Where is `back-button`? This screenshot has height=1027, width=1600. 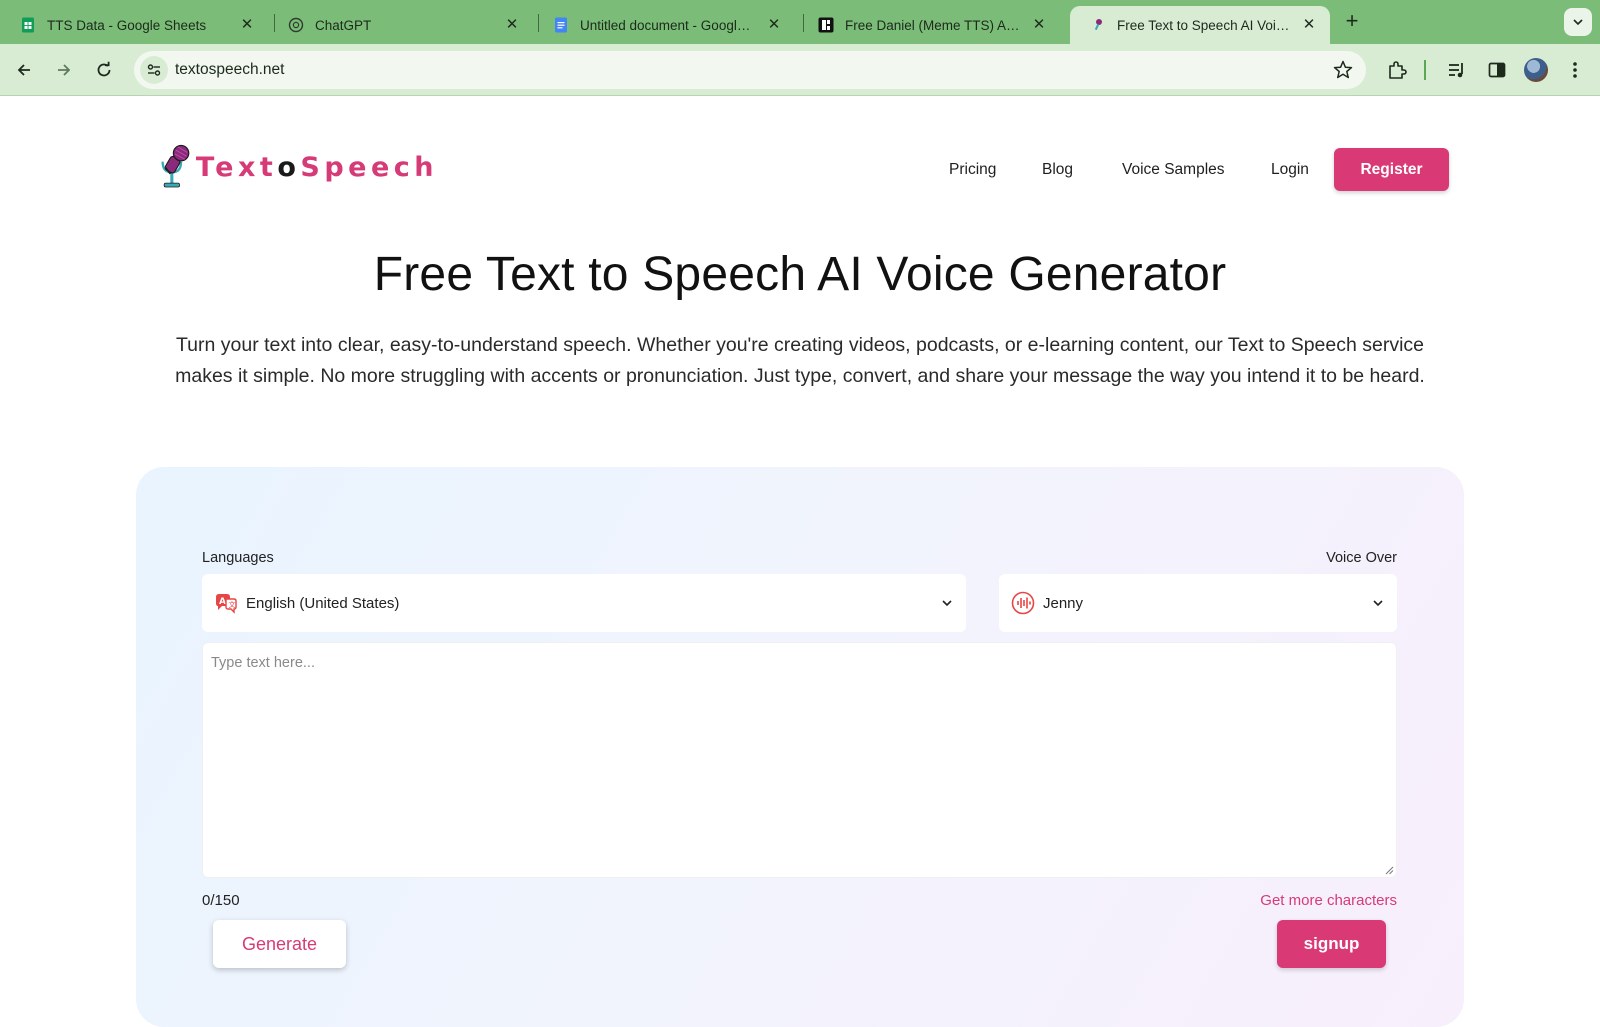 back-button is located at coordinates (24, 70).